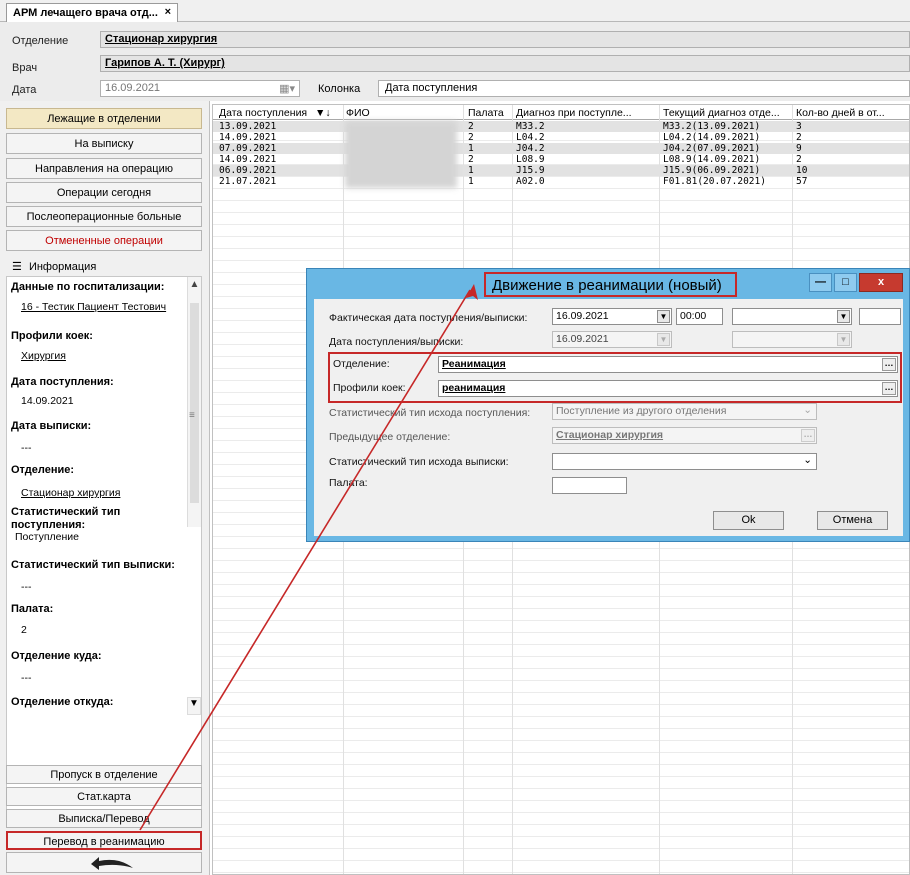 The image size is (910, 875). I want to click on table-cell: M33.2(13.09.2021), so click(712, 126).